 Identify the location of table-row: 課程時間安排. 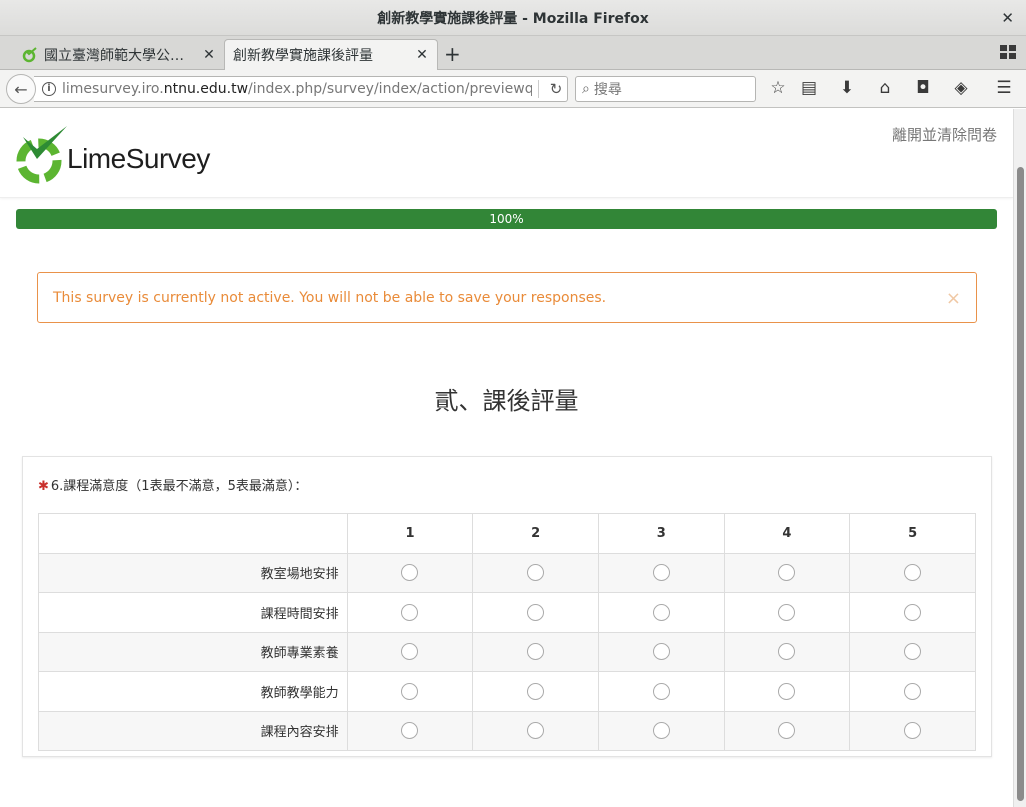
(507, 612).